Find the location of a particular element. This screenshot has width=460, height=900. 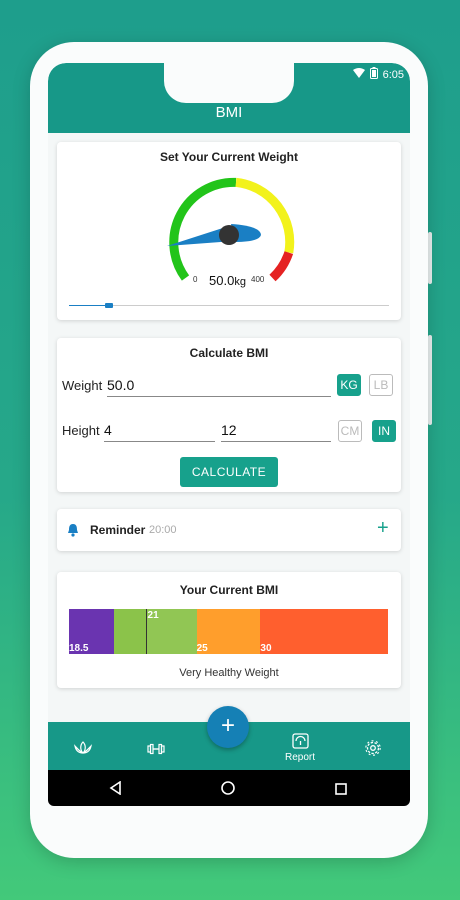

bmi-current-marker is located at coordinates (146, 631).